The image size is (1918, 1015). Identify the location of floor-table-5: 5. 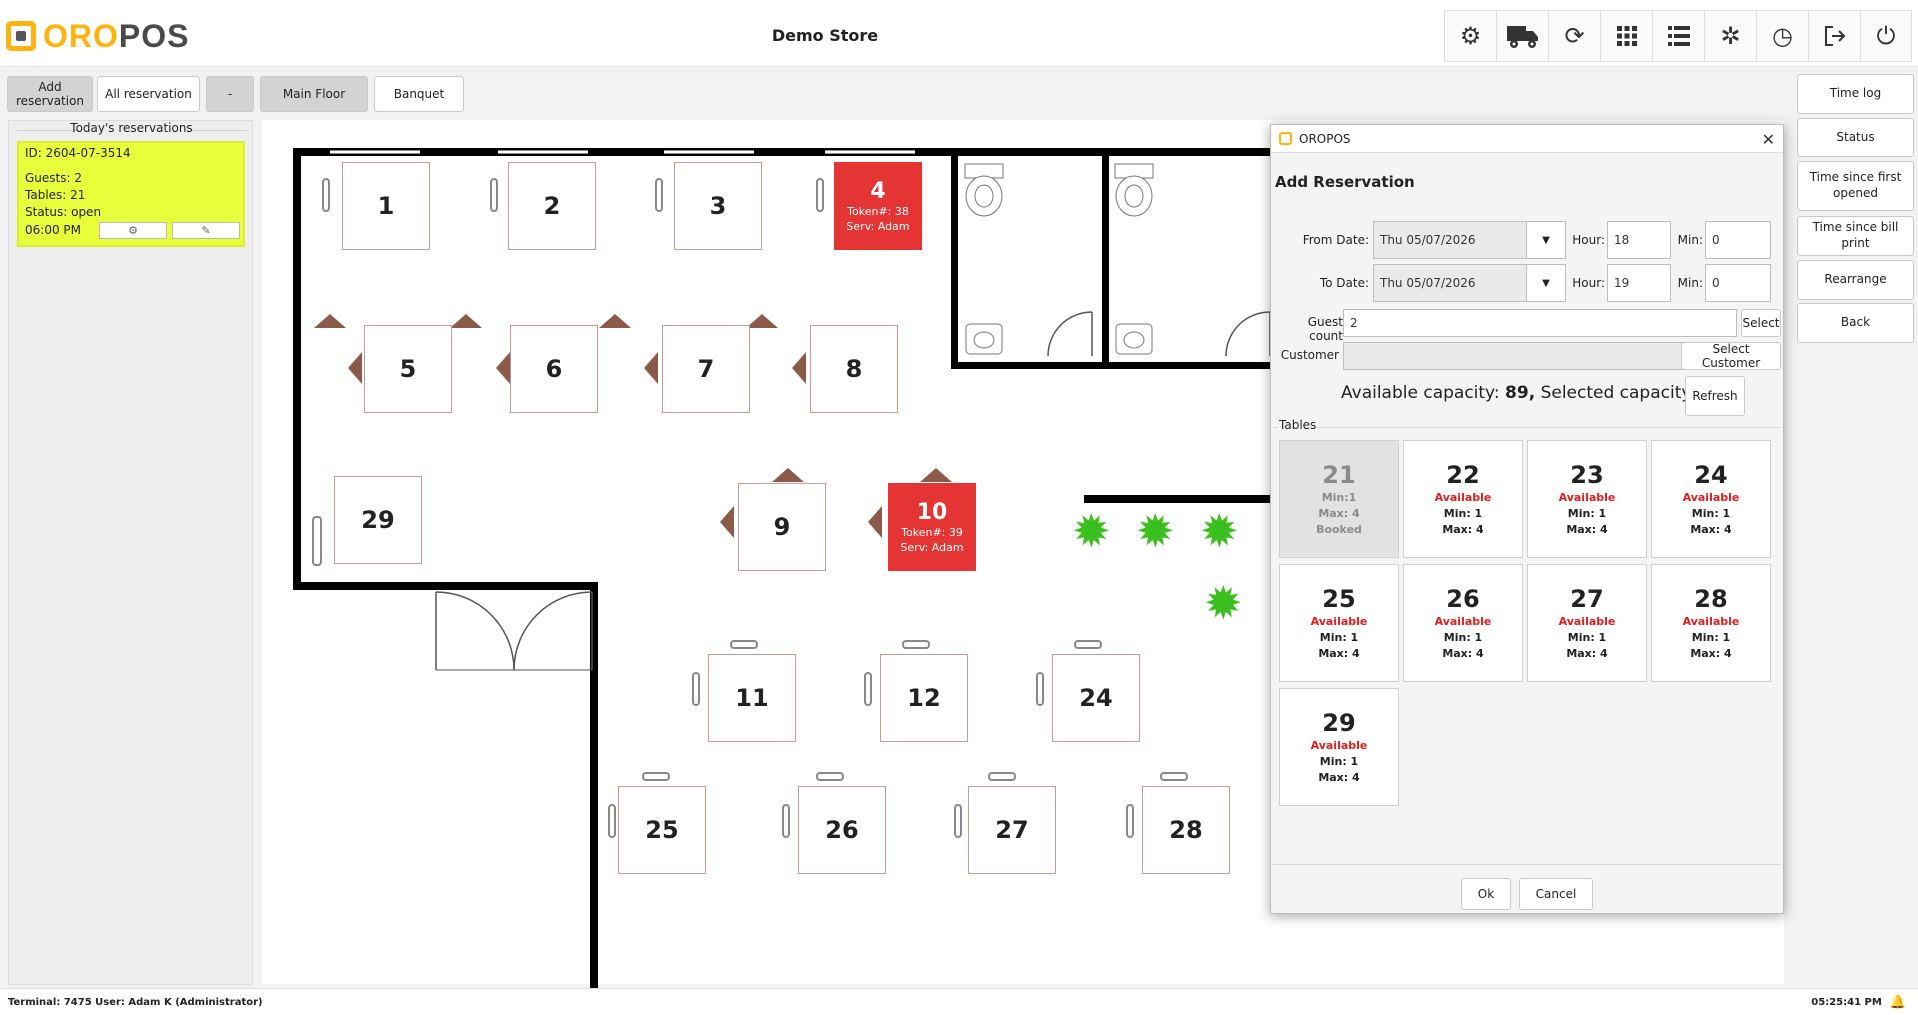
(408, 369).